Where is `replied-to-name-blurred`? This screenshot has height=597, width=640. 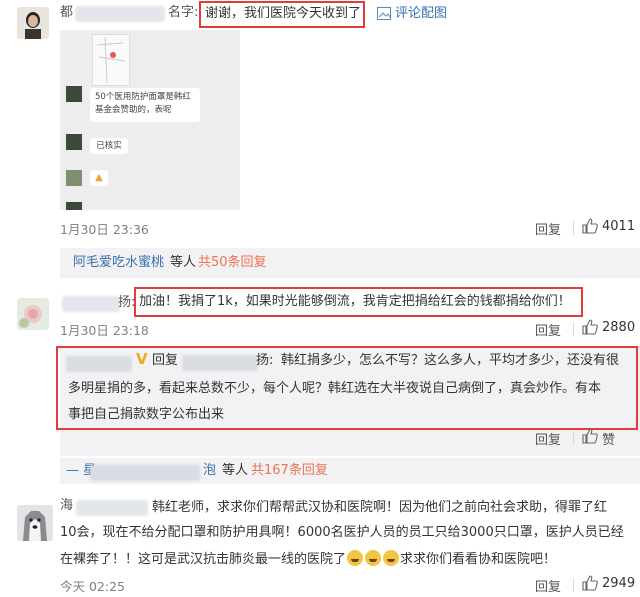
replied-to-name-blurred is located at coordinates (220, 363).